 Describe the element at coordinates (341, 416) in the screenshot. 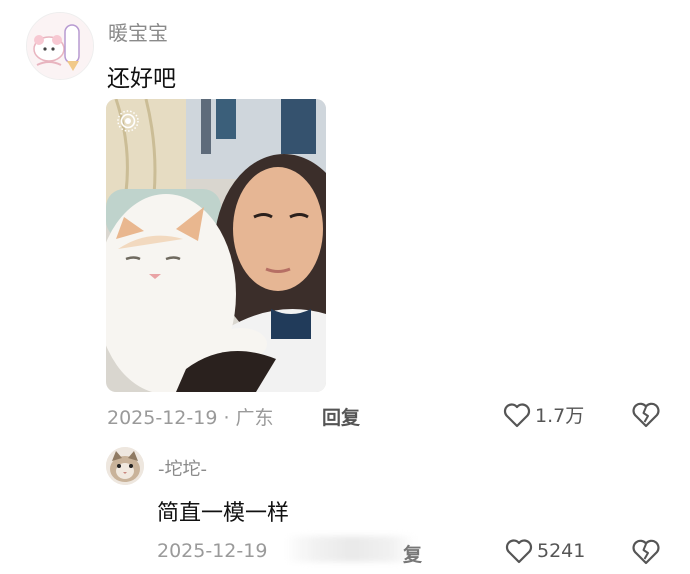

I see `reply-button: 回复` at that location.